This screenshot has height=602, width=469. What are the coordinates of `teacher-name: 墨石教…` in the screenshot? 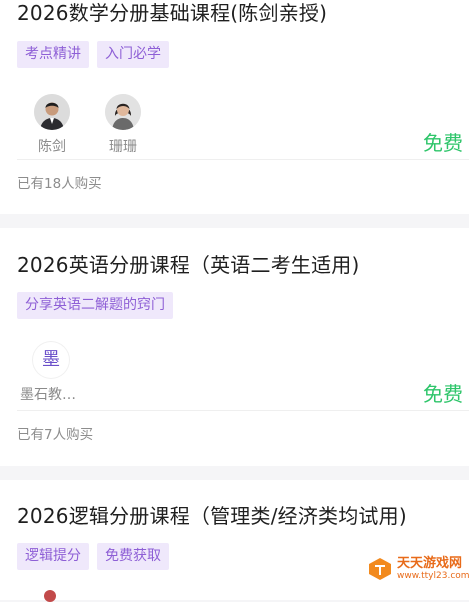 It's located at (48, 395).